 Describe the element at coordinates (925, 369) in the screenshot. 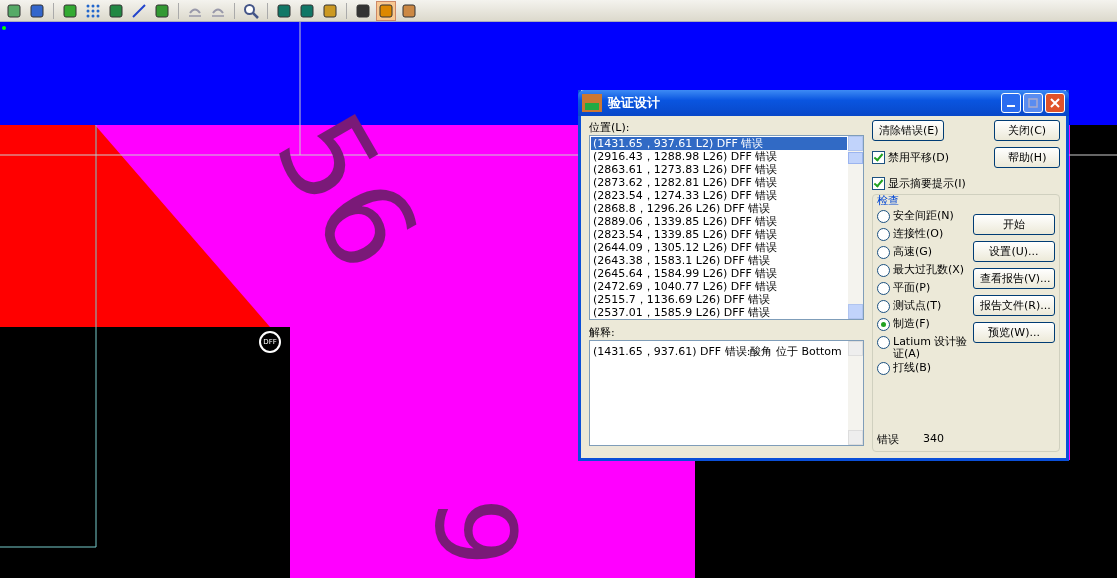

I see `check-radio: 打线(B)` at that location.